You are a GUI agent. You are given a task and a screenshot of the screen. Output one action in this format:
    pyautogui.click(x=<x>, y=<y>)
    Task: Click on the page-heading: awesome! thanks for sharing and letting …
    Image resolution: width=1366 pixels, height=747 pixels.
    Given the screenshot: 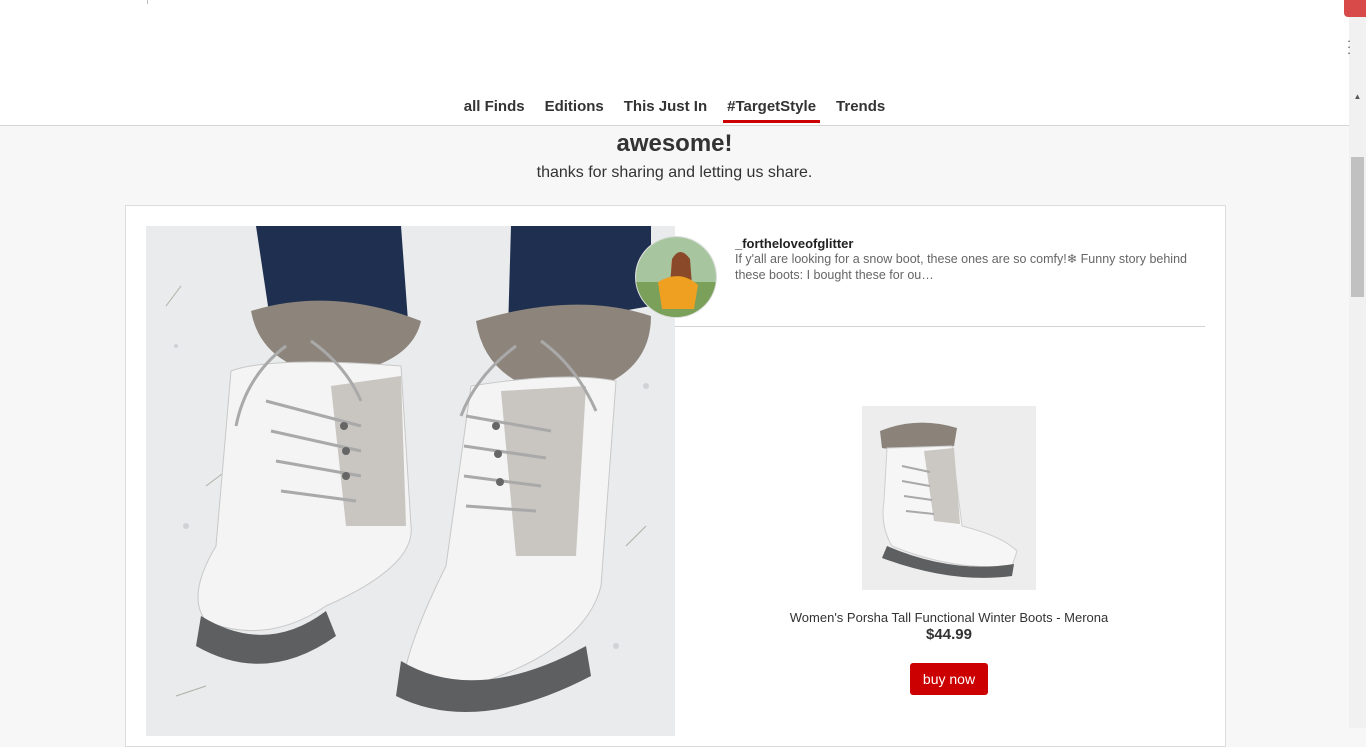 What is the action you would take?
    pyautogui.click(x=674, y=156)
    